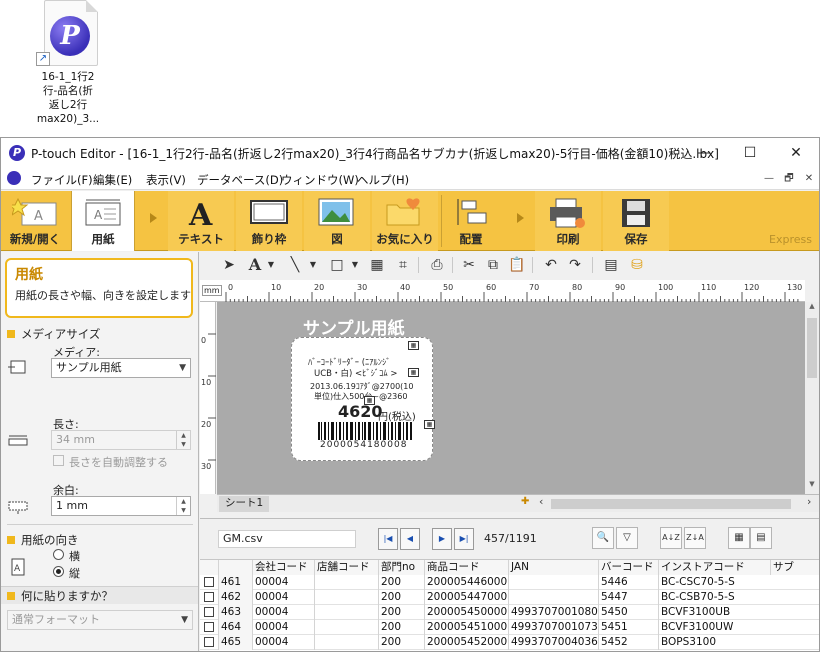  Describe the element at coordinates (739, 538) in the screenshot. I see `grid-view-icon: ▦` at that location.